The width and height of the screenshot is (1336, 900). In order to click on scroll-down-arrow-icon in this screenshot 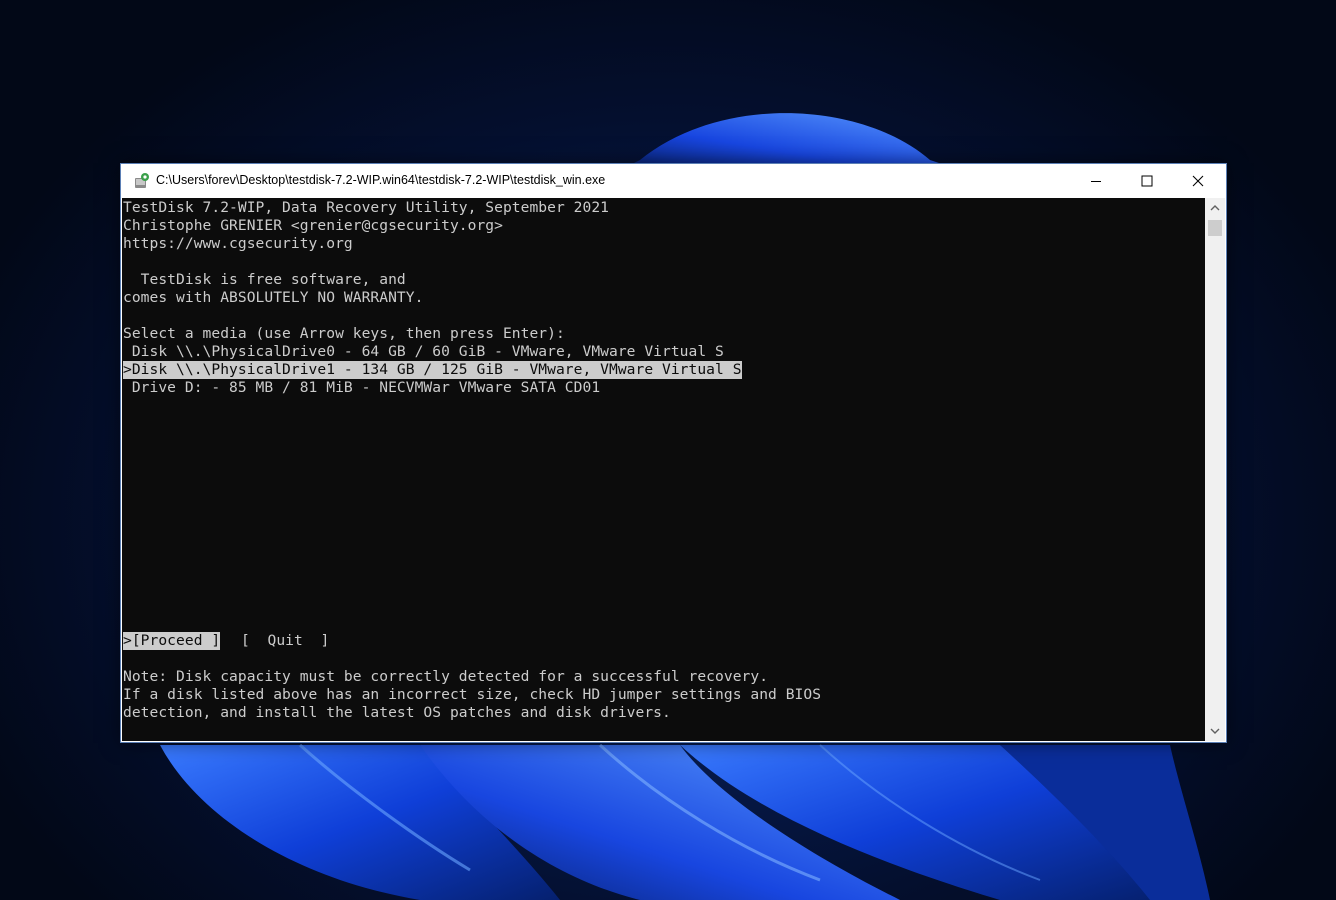, I will do `click(1215, 731)`.